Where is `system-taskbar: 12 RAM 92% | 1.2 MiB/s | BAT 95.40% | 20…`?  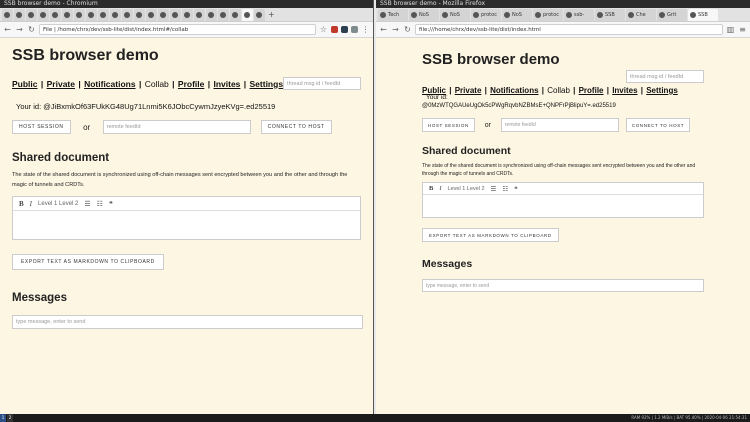
system-taskbar: 12 RAM 92% | 1.2 MiB/s | BAT 95.40% | 20… is located at coordinates (375, 418).